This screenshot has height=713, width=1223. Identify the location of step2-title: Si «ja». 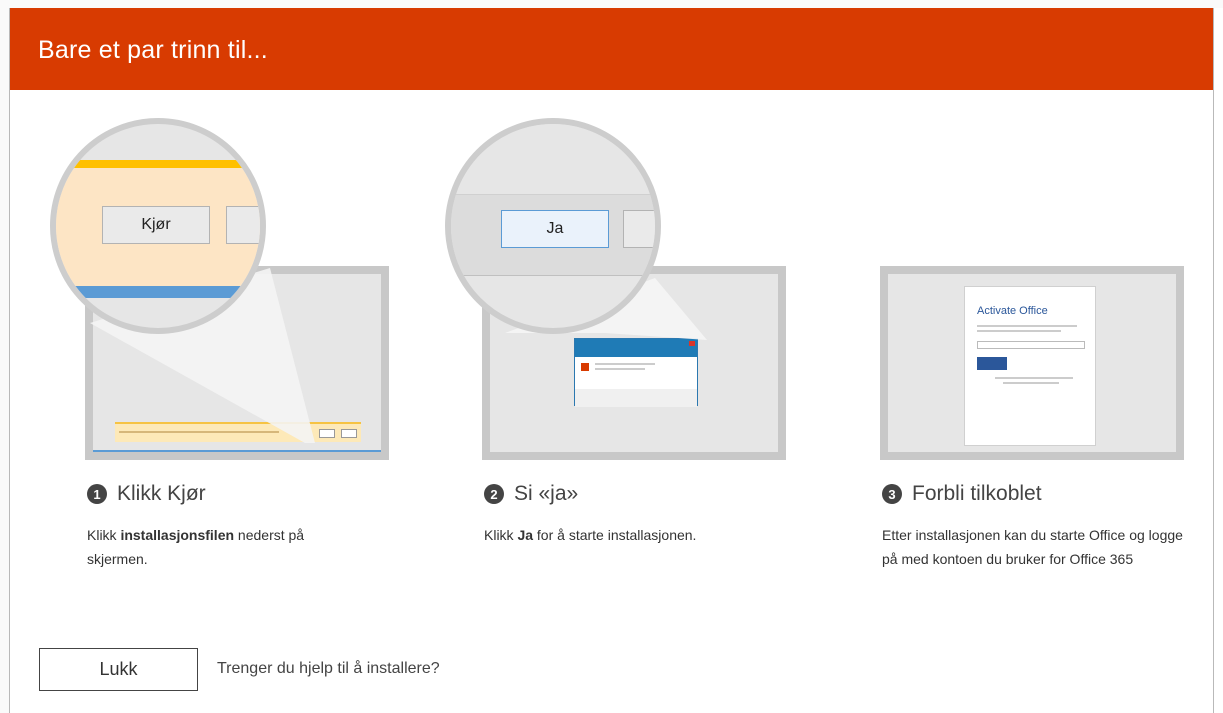
(546, 493).